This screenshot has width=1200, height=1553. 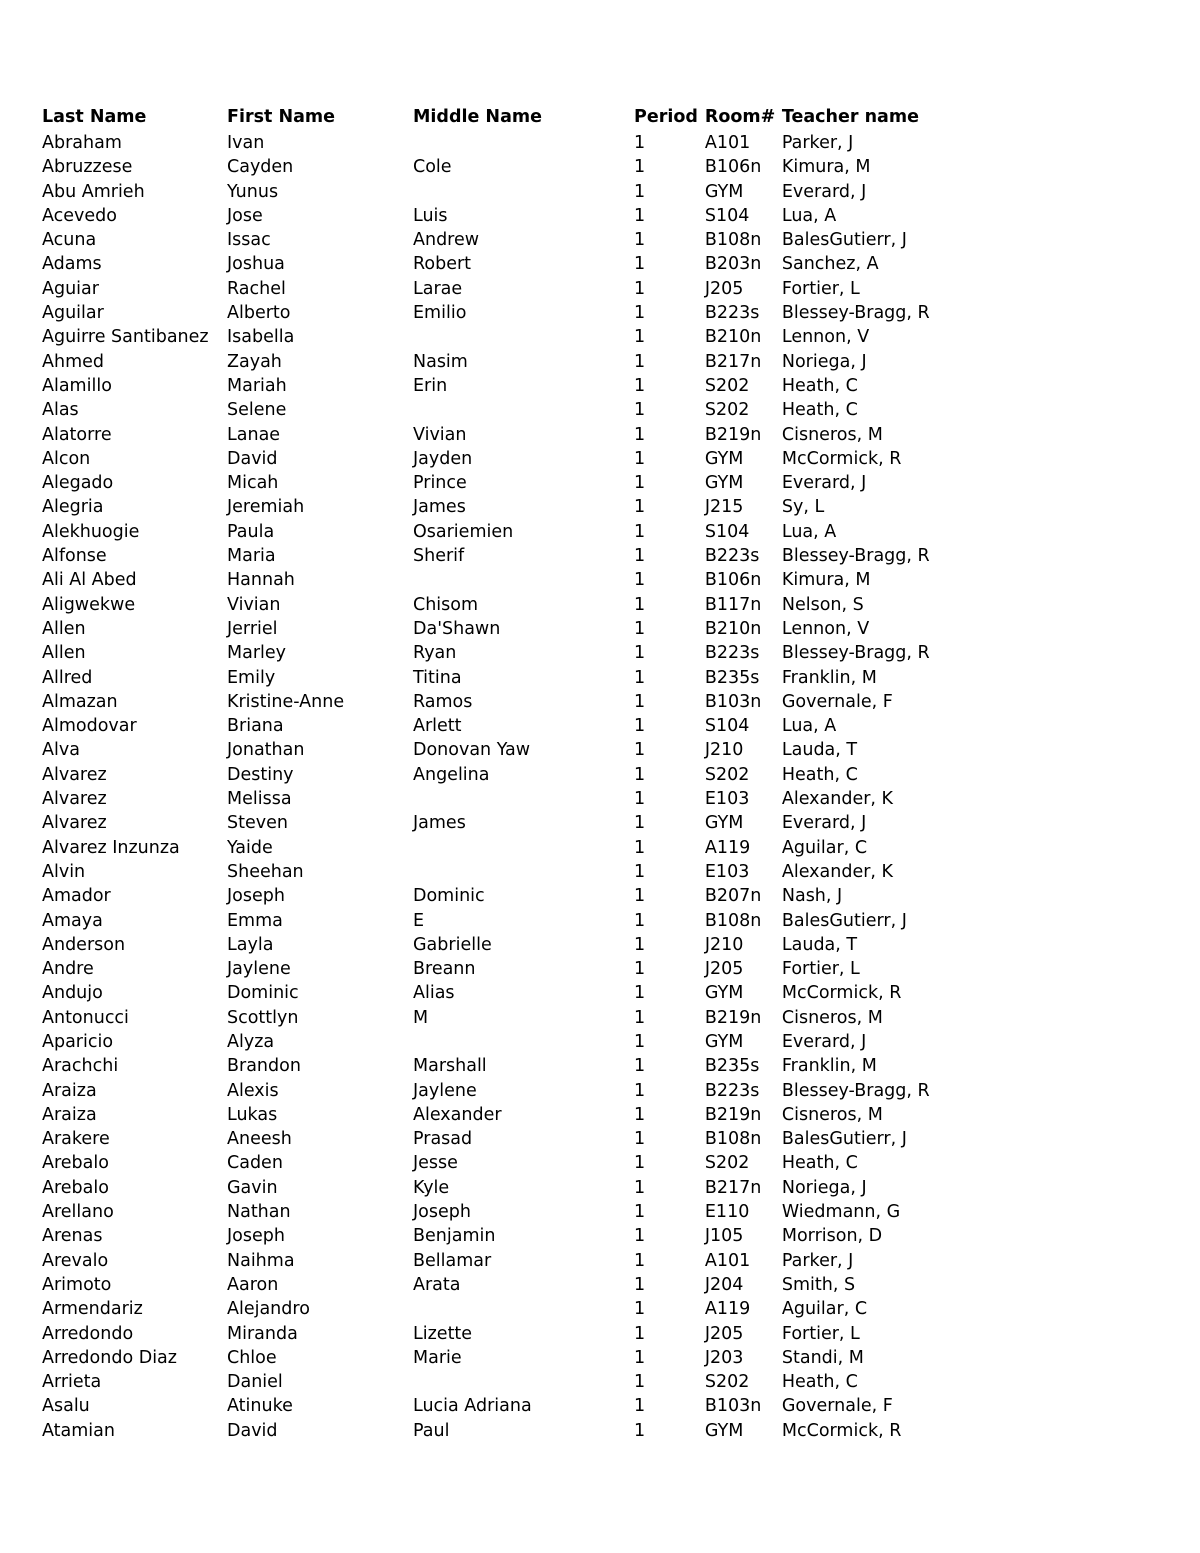 What do you see at coordinates (64, 871) in the screenshot?
I see `cell-last: Alvin` at bounding box center [64, 871].